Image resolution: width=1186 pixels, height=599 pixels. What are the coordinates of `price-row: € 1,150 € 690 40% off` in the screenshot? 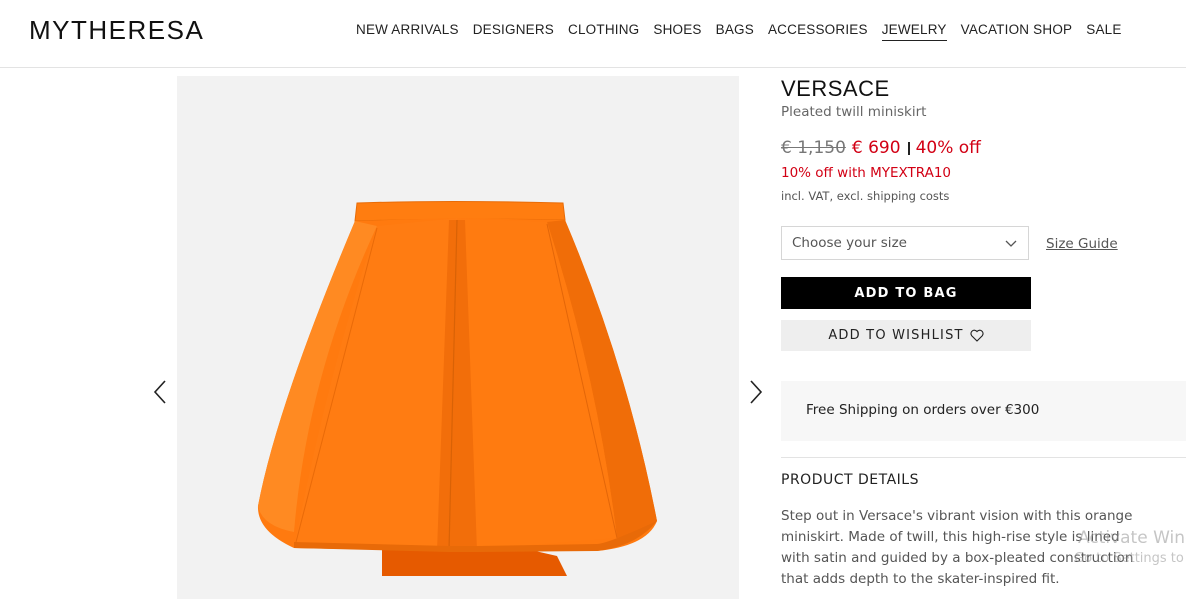 It's located at (881, 148).